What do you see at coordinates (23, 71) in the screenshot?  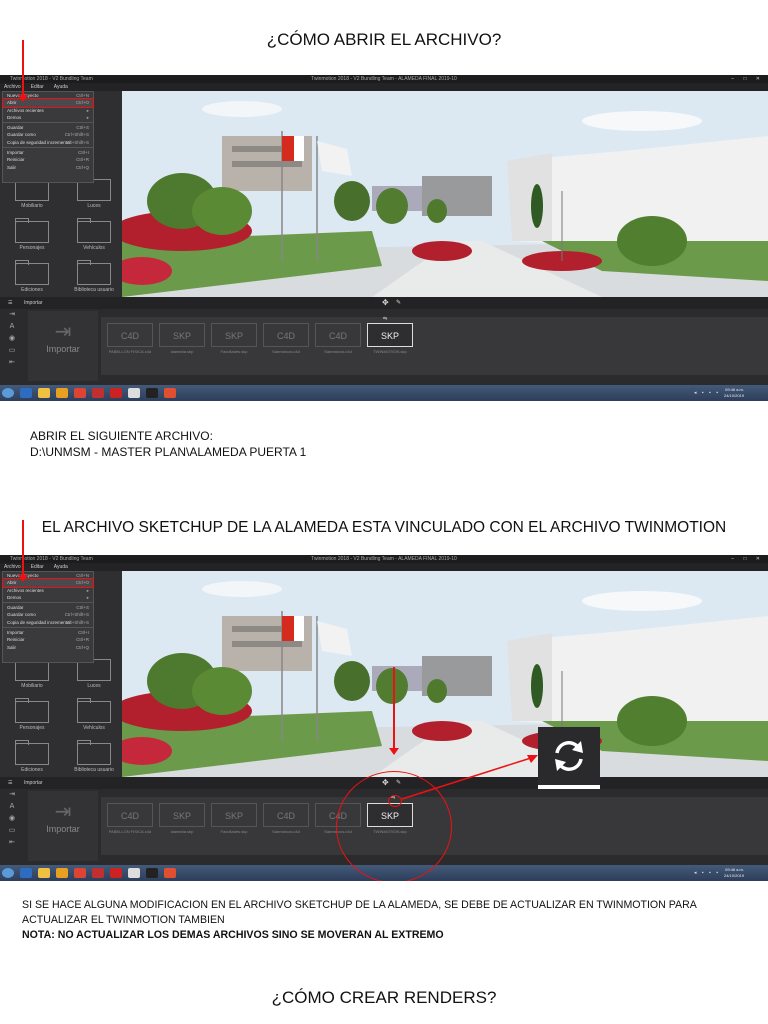 I see `annotation-arrow-down` at bounding box center [23, 71].